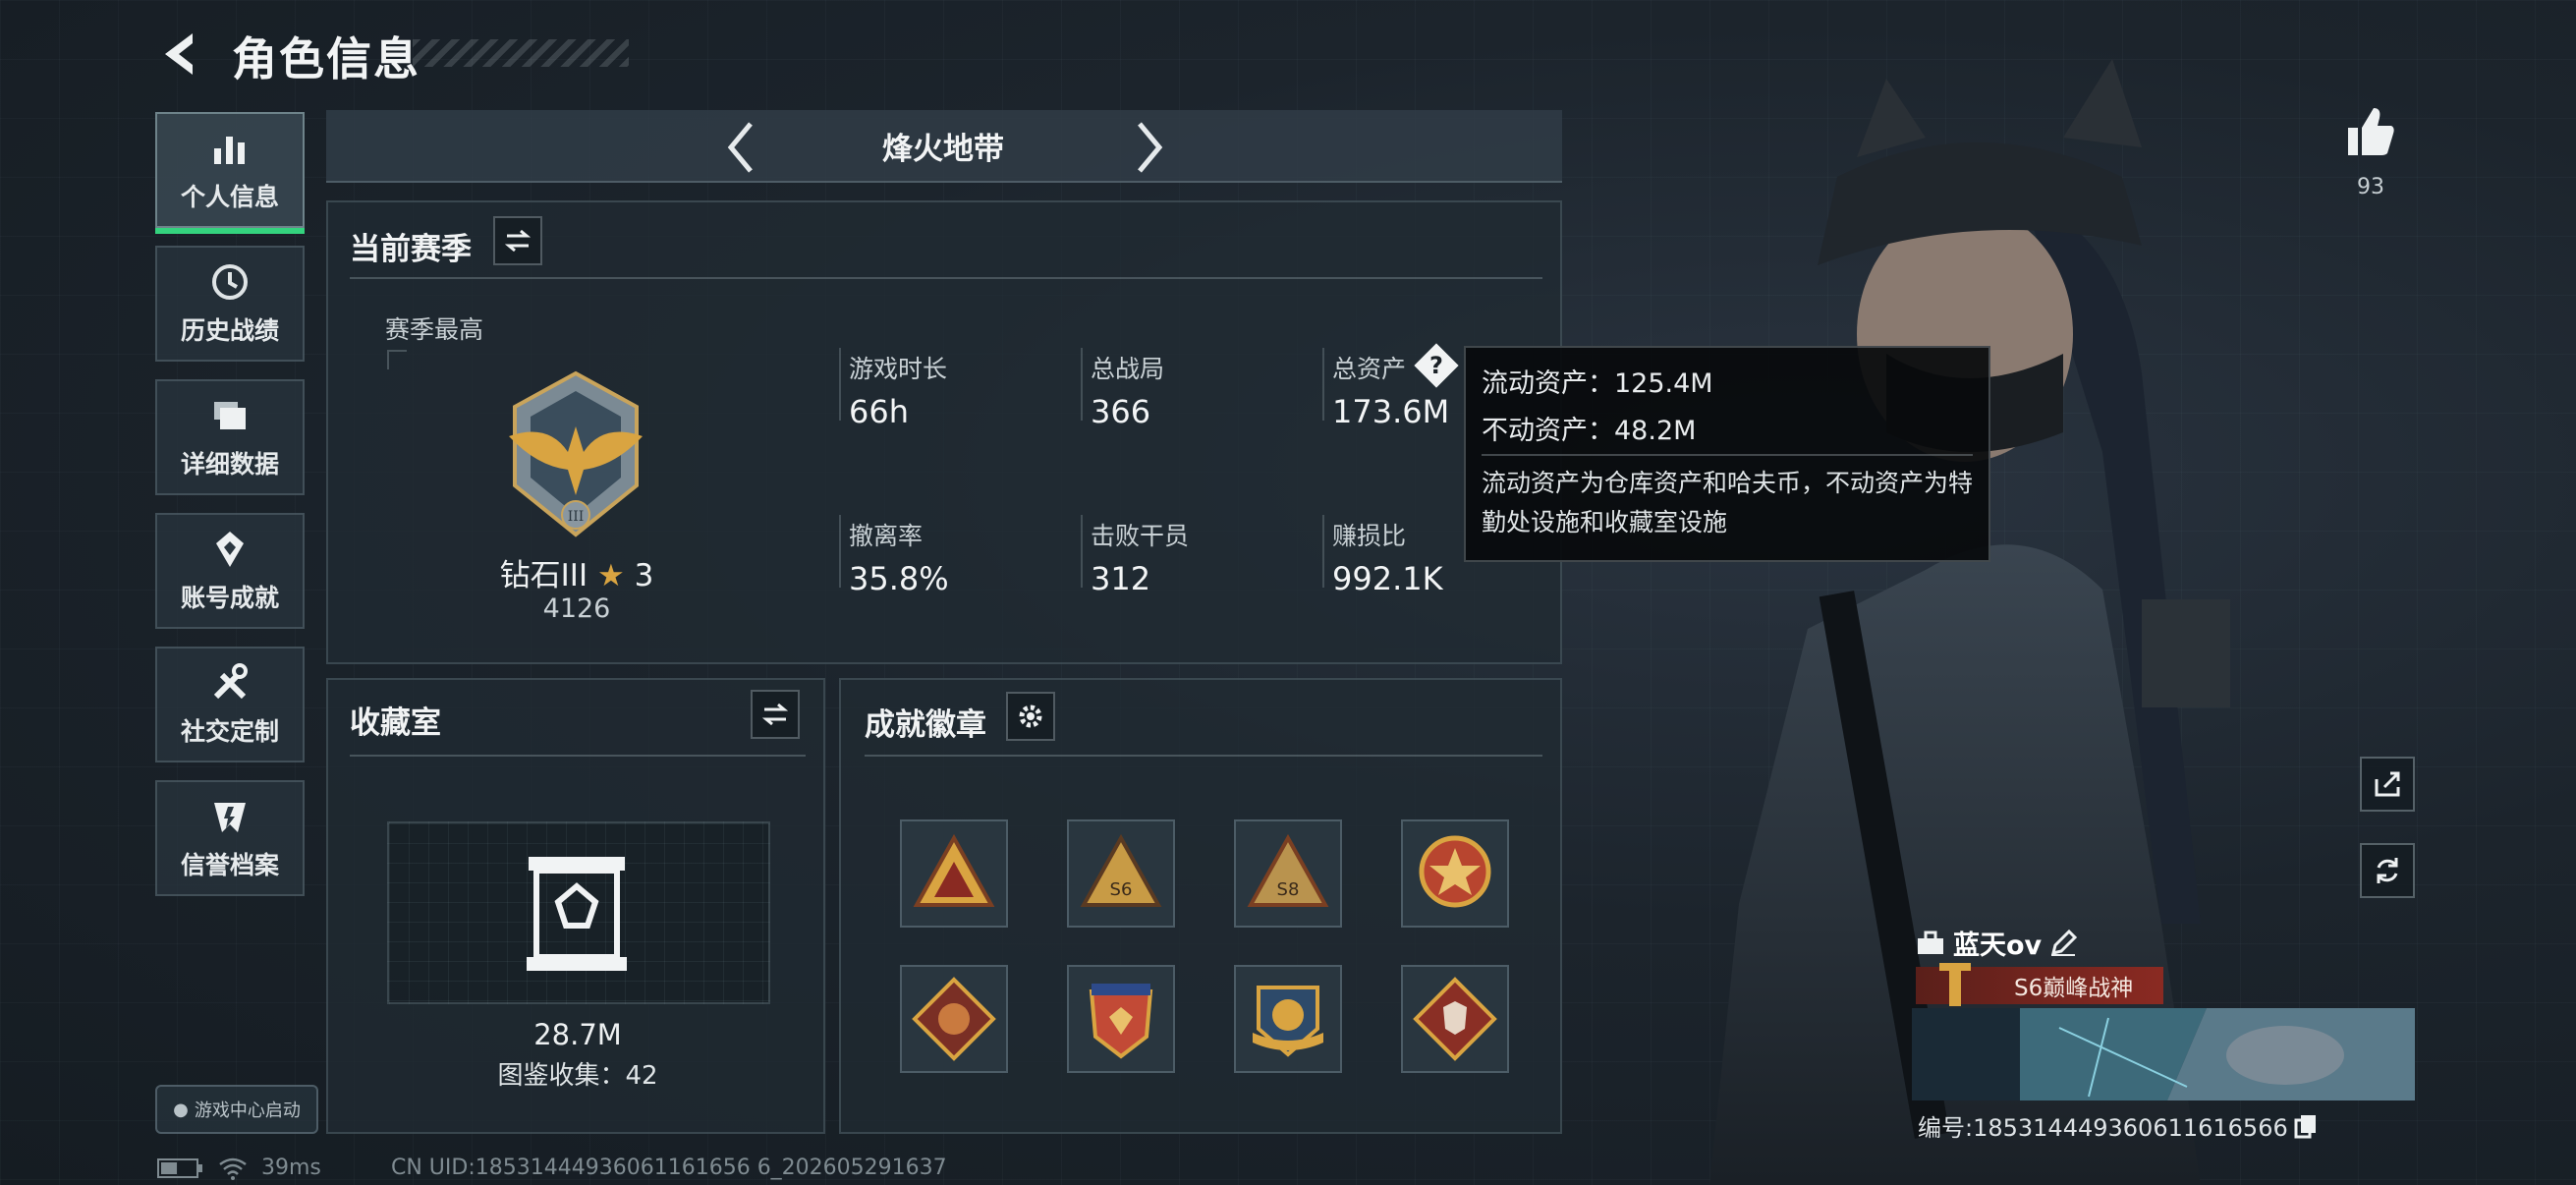 The width and height of the screenshot is (2576, 1185). What do you see at coordinates (229, 732) in the screenshot?
I see `nav-label: 社交定制` at bounding box center [229, 732].